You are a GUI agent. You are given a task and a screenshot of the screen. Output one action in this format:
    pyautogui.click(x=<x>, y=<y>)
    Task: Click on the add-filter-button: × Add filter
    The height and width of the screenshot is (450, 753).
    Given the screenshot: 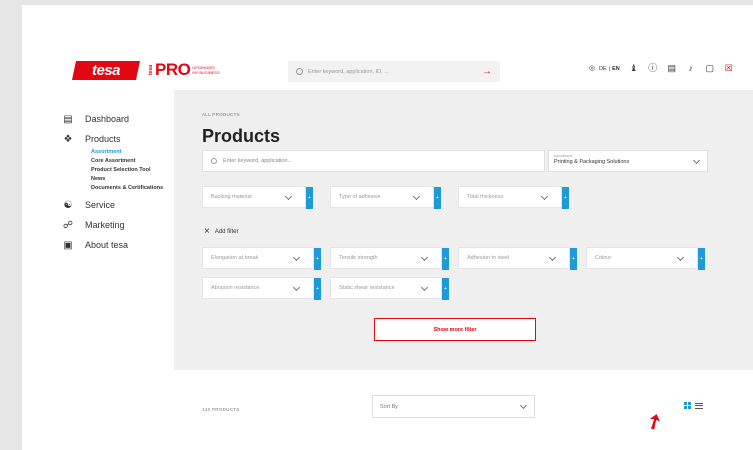 What is the action you would take?
    pyautogui.click(x=221, y=231)
    